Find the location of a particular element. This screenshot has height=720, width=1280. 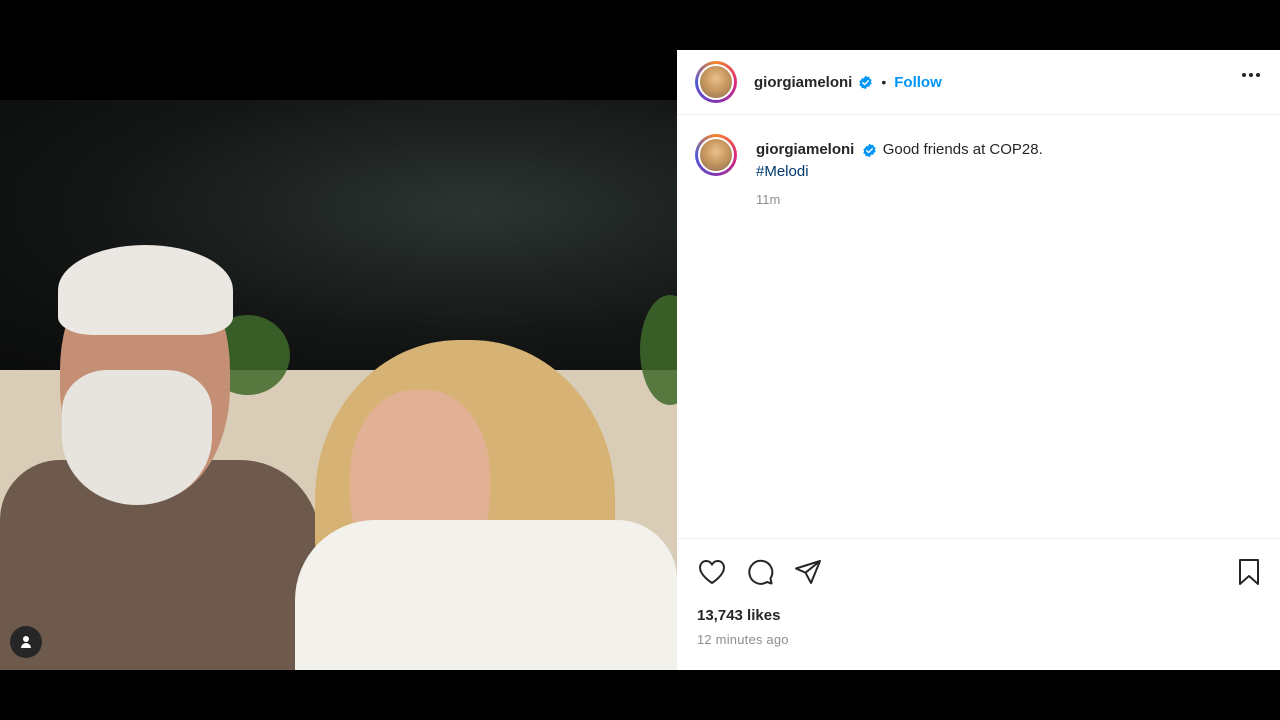

follow-button: Follow is located at coordinates (918, 82).